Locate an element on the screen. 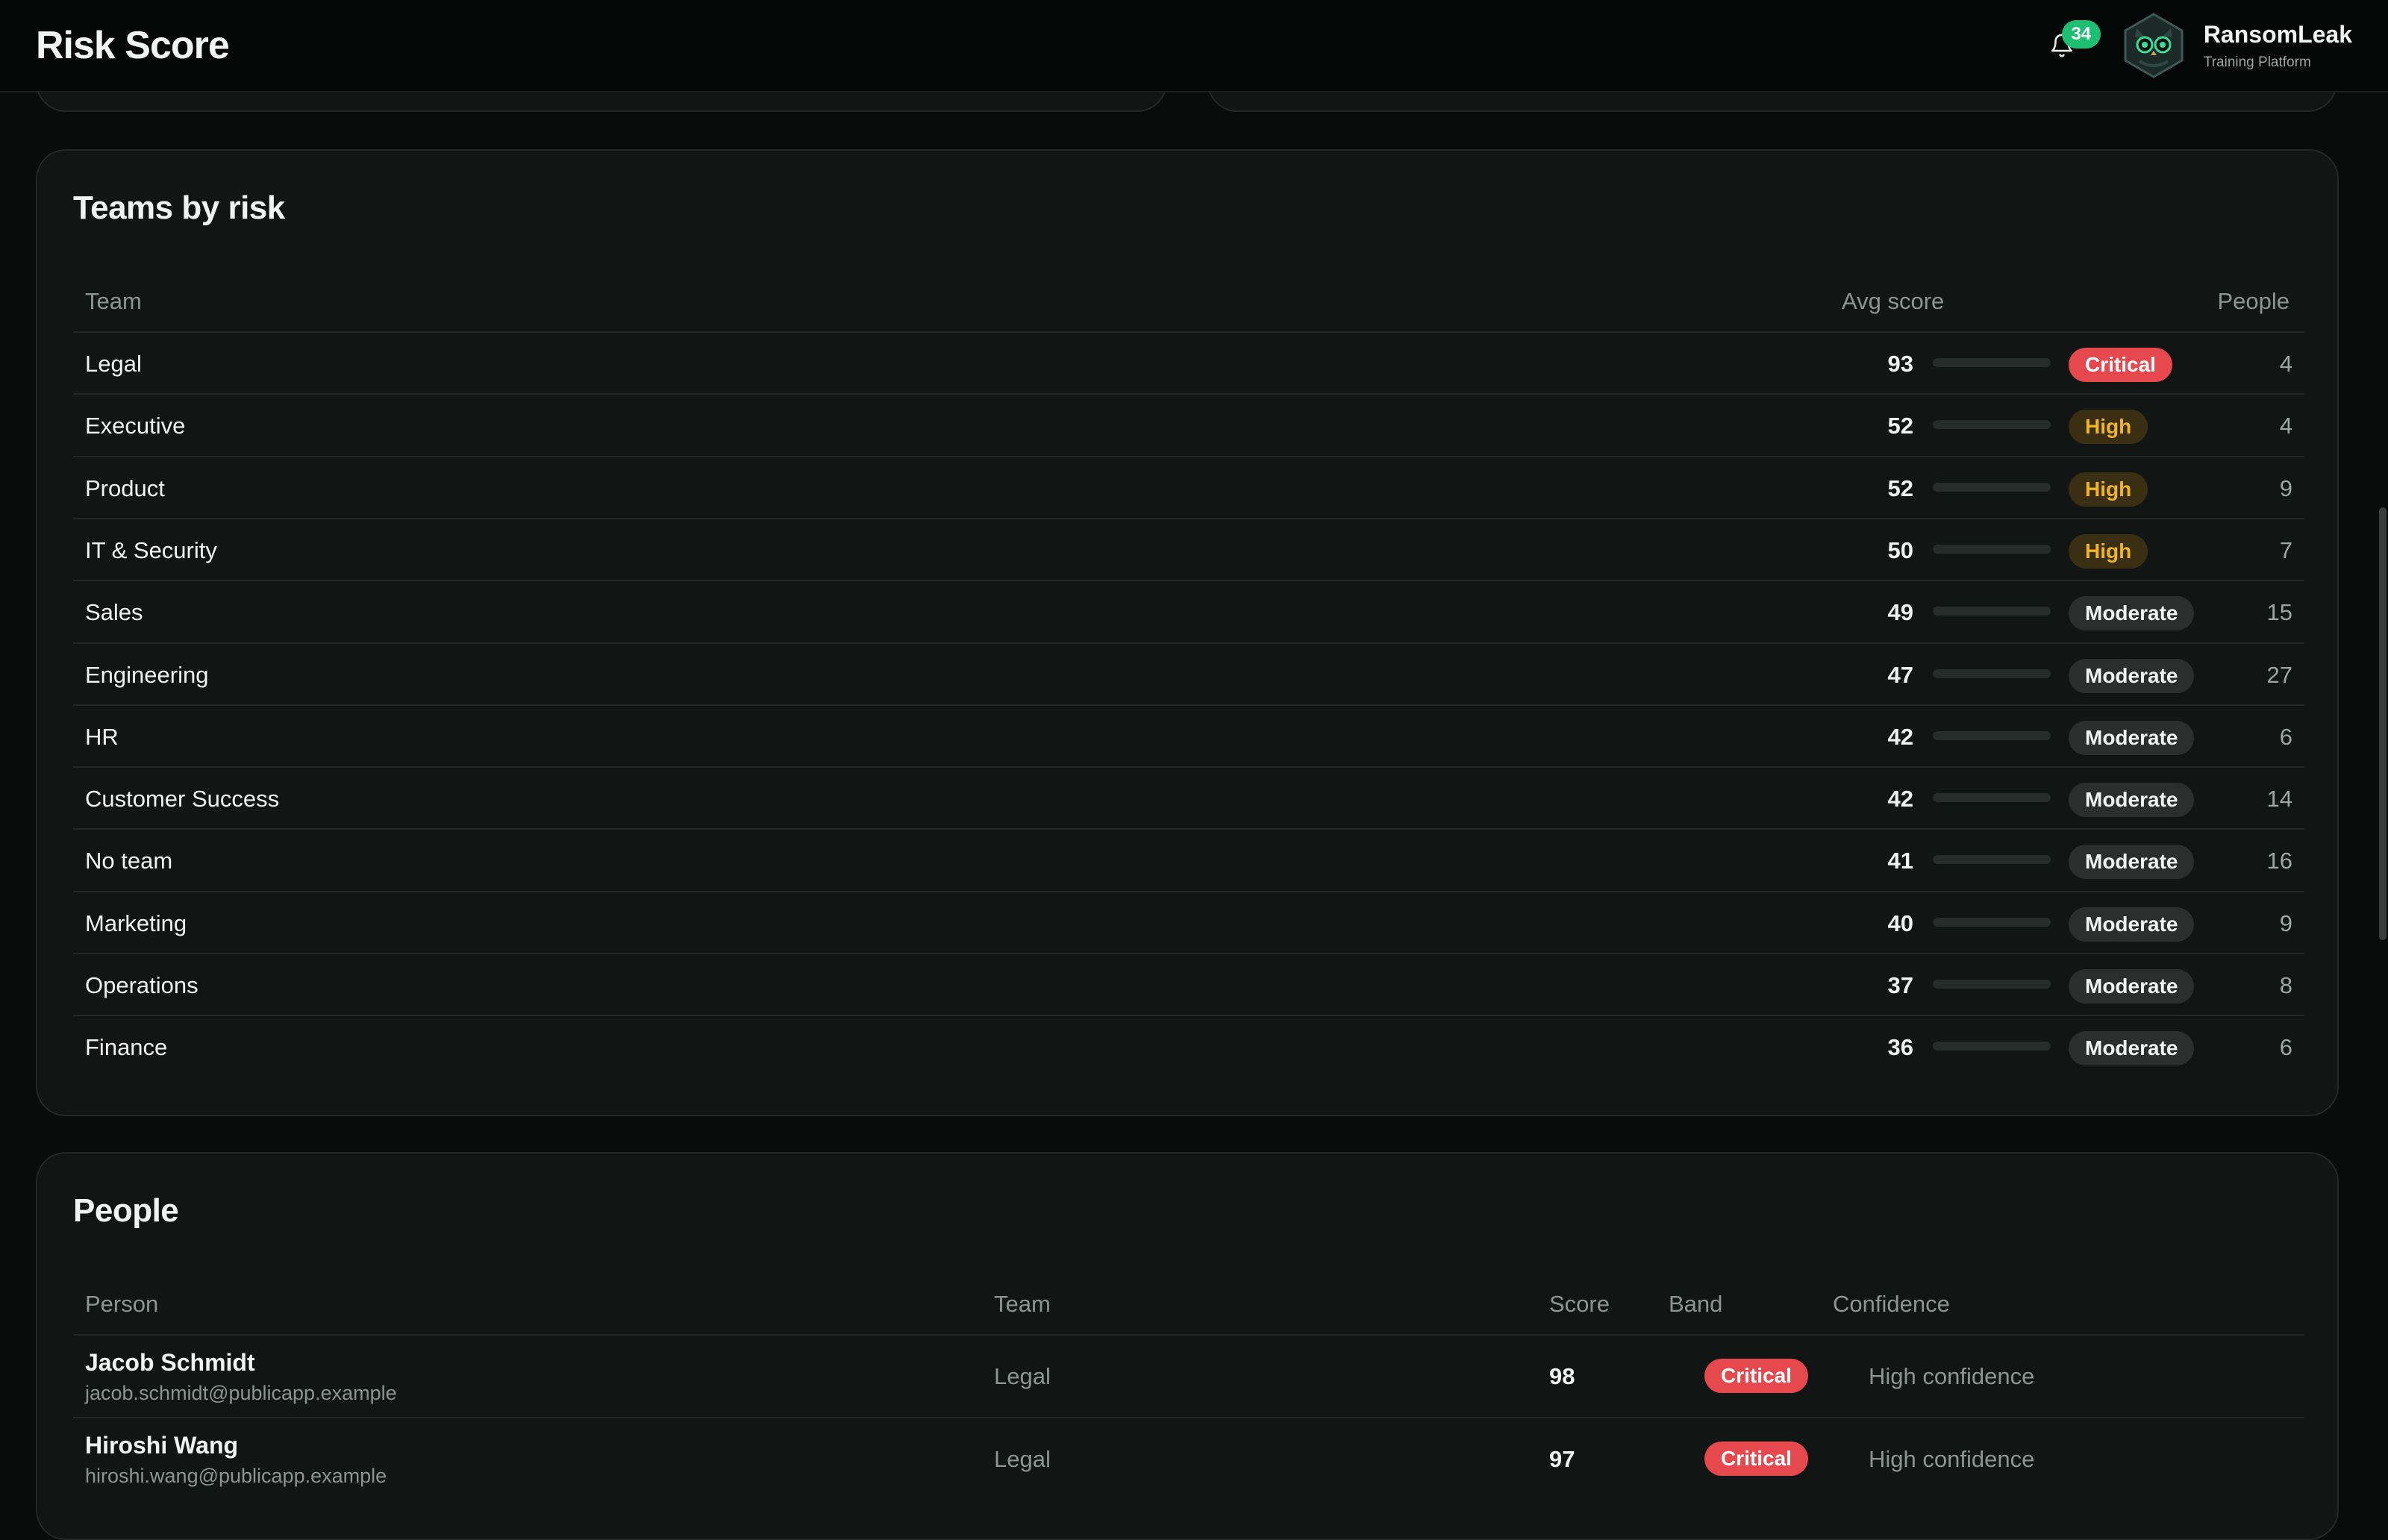 The width and height of the screenshot is (2388, 1540). team-name: Customer Success is located at coordinates (182, 799).